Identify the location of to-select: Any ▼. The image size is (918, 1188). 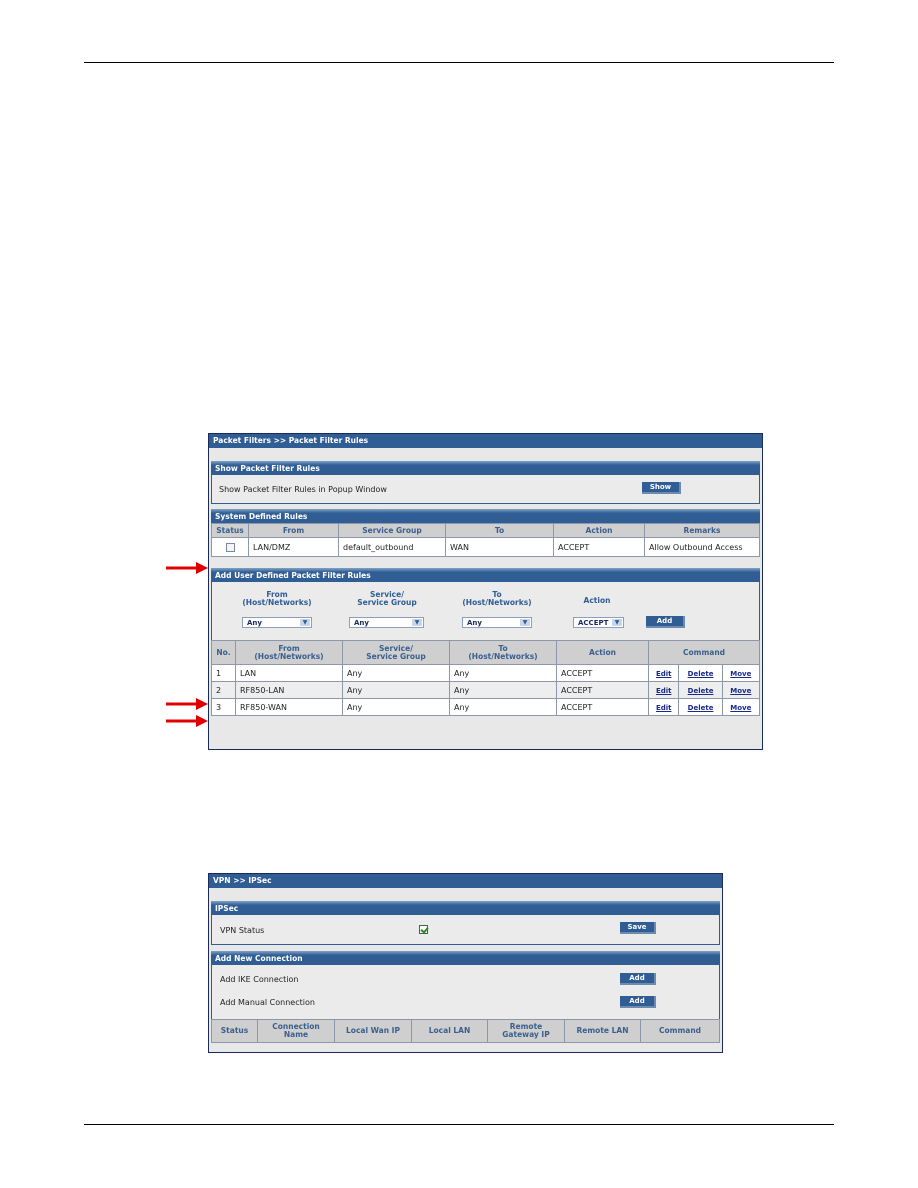
(497, 622).